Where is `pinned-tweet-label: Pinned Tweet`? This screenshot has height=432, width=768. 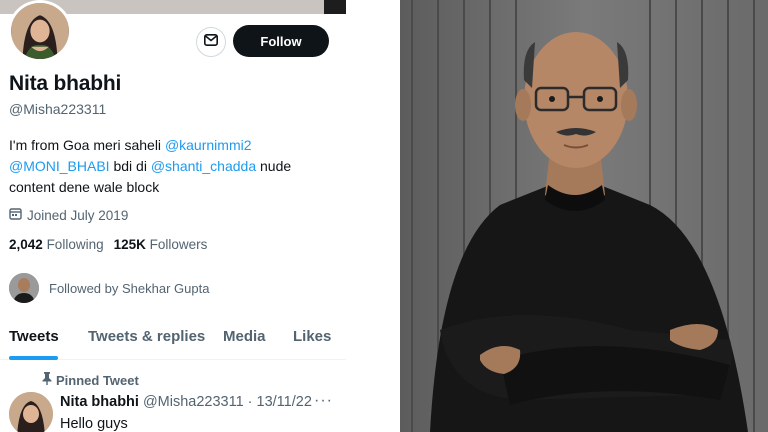 pinned-tweet-label: Pinned Tweet is located at coordinates (90, 380).